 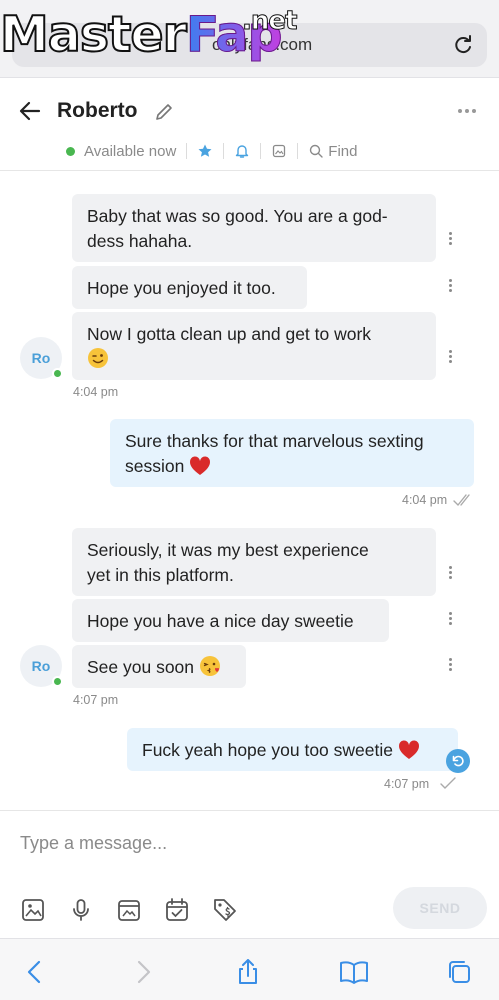 I want to click on incoming-message: Now I gotta clean up and get to work, so click(x=254, y=346).